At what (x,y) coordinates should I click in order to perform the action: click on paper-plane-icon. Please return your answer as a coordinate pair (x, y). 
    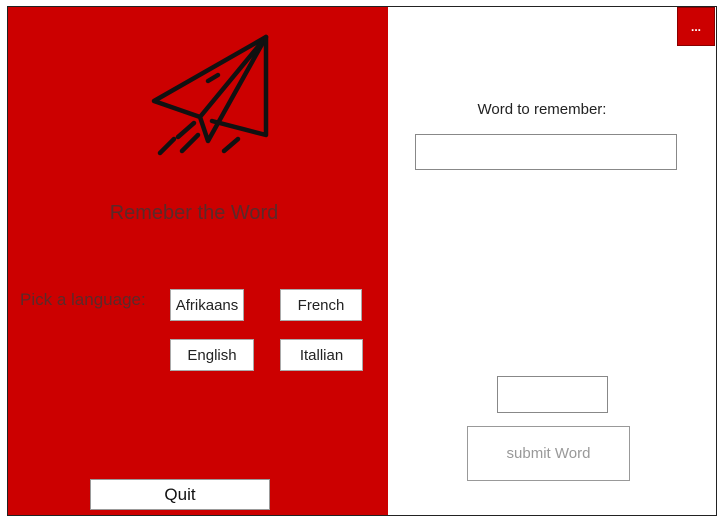
    Looking at the image, I should click on (204, 97).